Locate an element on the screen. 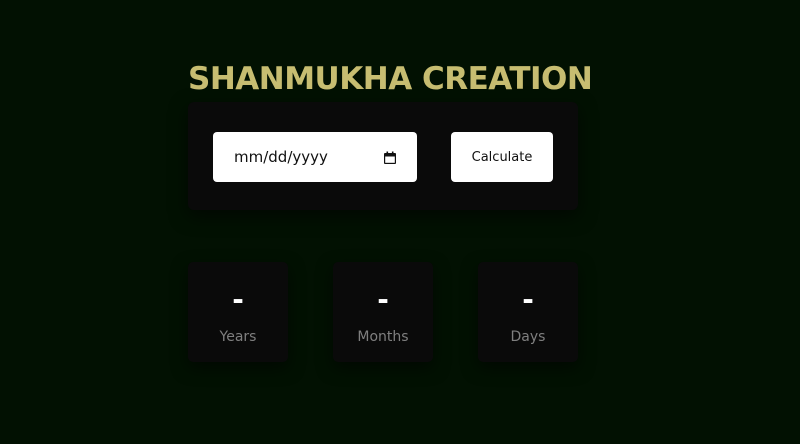 The height and width of the screenshot is (444, 800). days-value: - is located at coordinates (528, 299).